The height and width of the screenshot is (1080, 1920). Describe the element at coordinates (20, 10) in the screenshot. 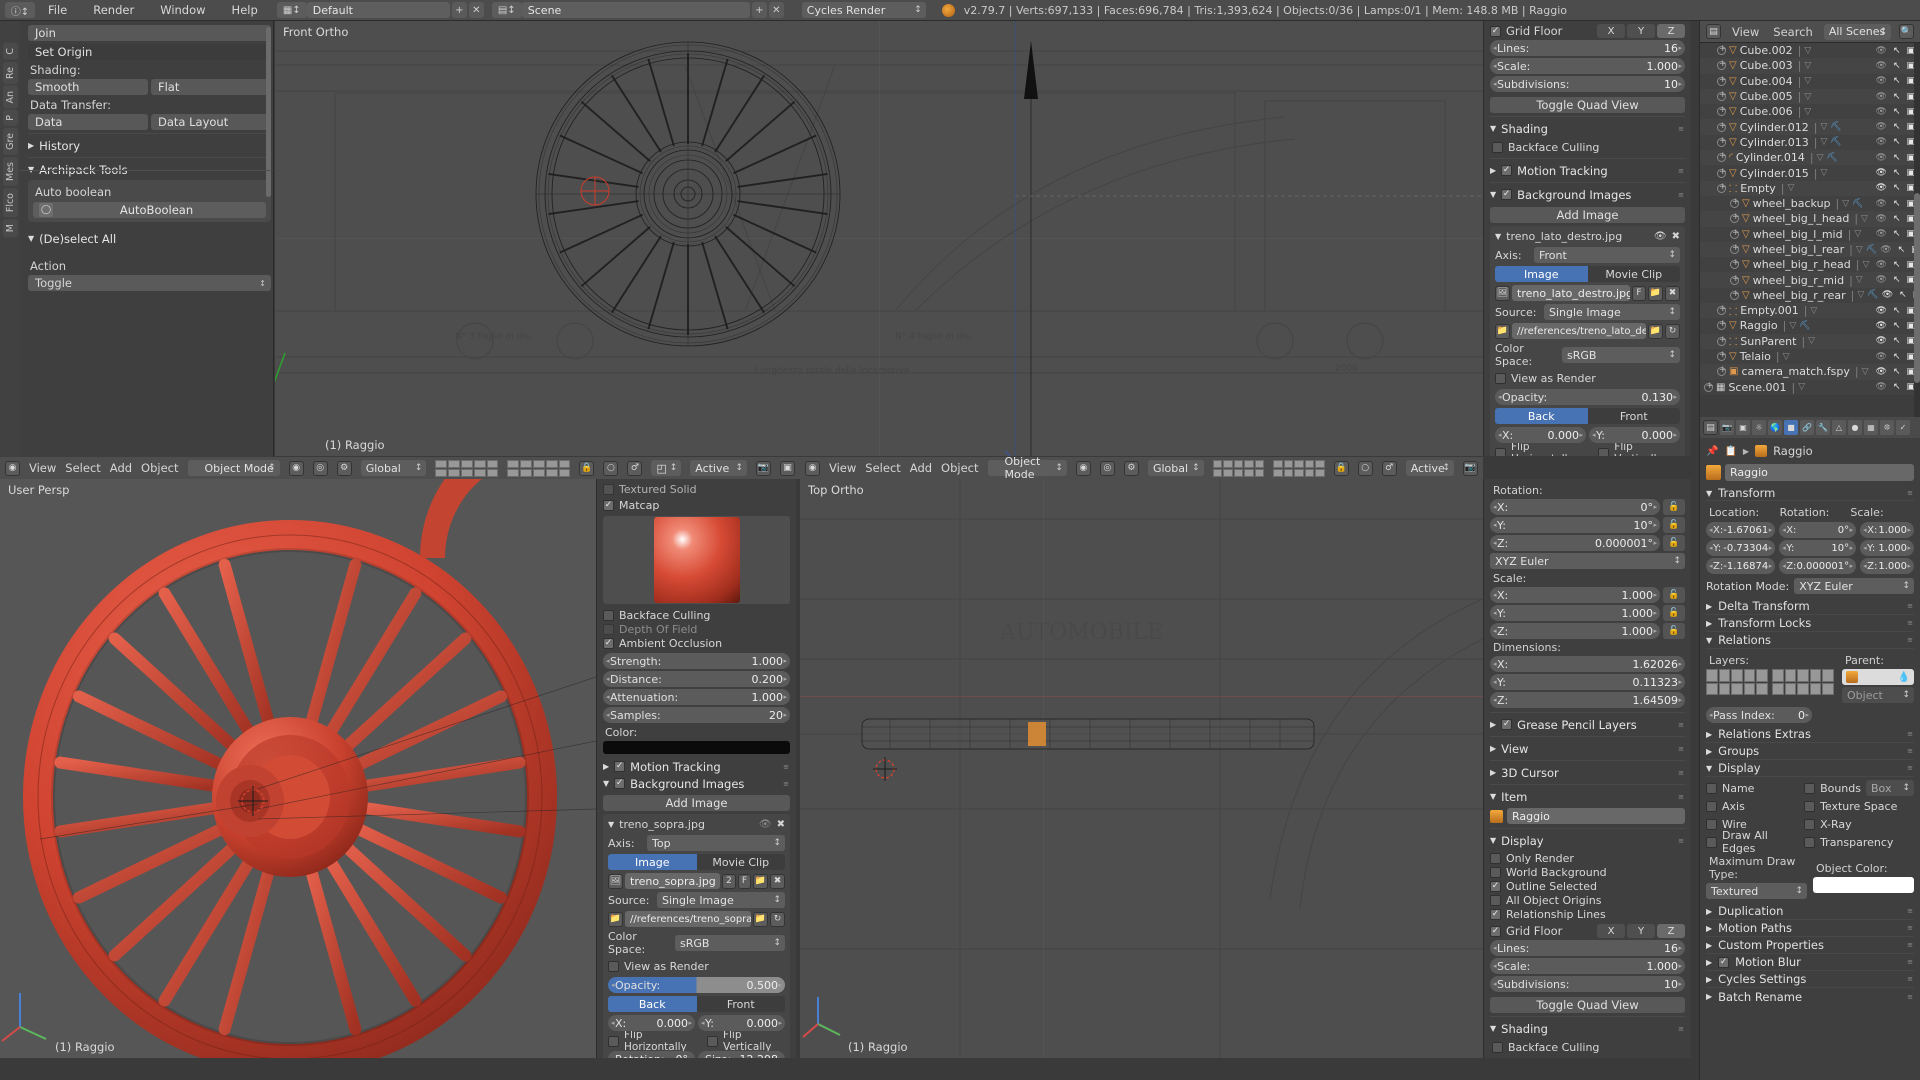

I see `blender-info-icon: ⓘ↕` at that location.